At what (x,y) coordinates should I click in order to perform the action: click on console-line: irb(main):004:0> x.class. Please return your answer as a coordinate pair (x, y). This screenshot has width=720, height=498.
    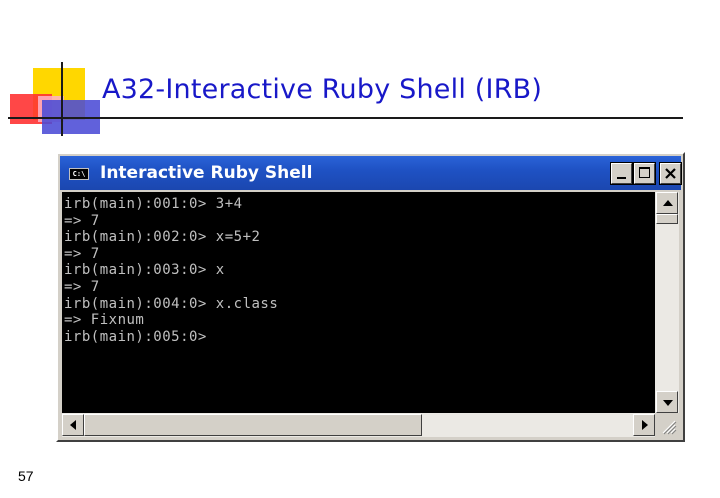
    Looking at the image, I should click on (171, 303).